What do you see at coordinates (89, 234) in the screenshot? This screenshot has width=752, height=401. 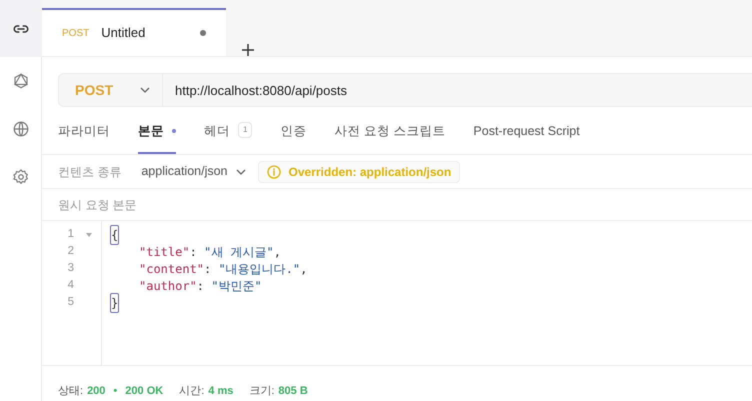 I see `fold-icon` at bounding box center [89, 234].